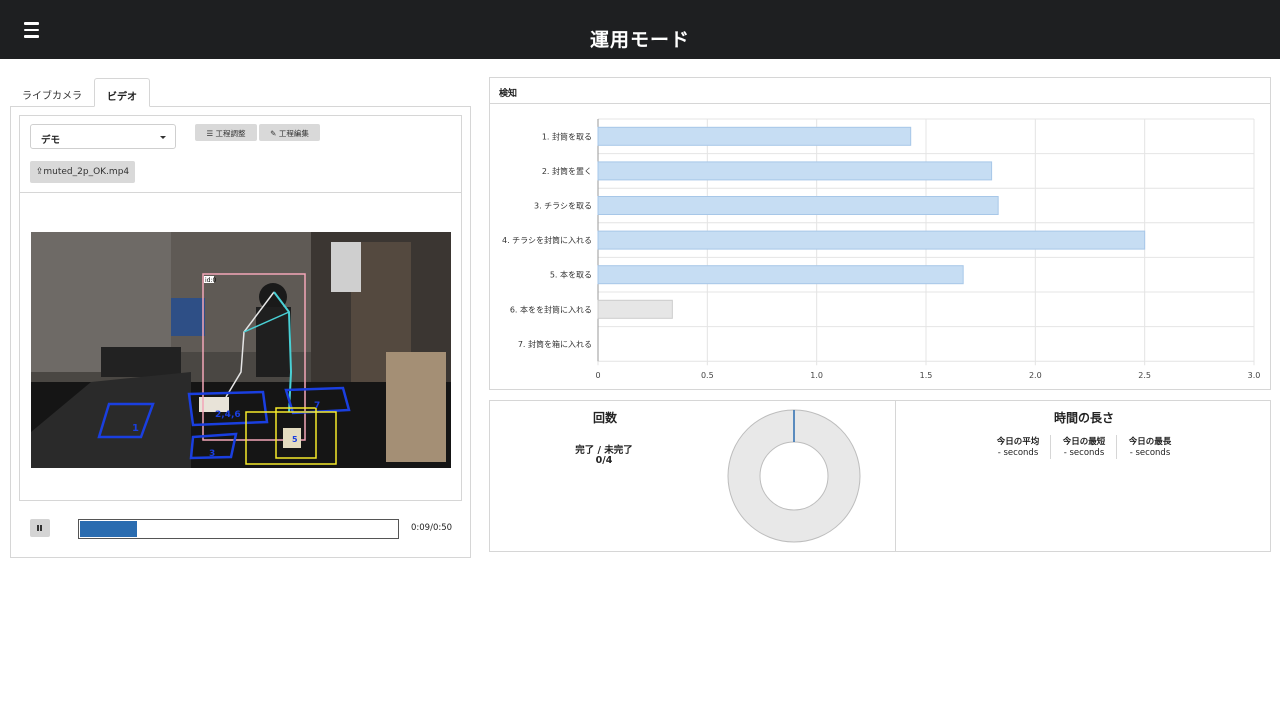  I want to click on overlay-id-label: id:0, so click(210, 280).